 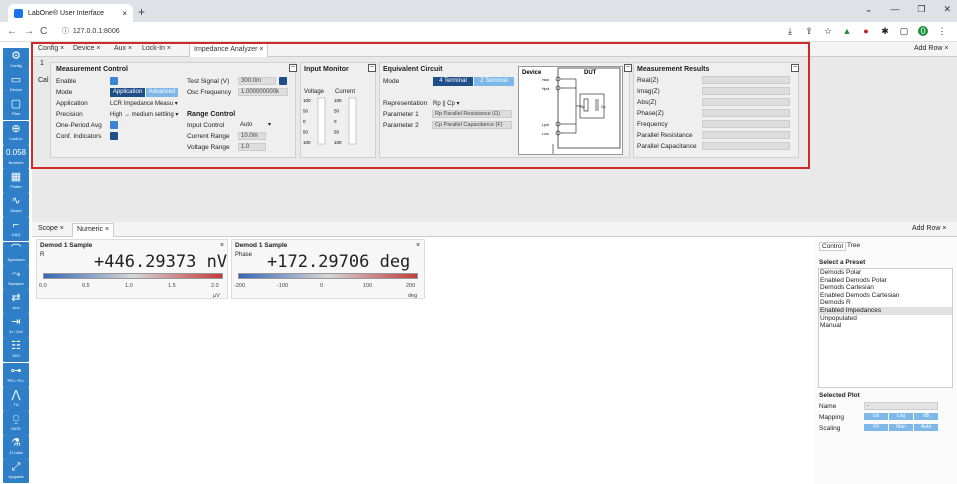 What do you see at coordinates (51, 48) in the screenshot?
I see `tab-config: Config ×` at bounding box center [51, 48].